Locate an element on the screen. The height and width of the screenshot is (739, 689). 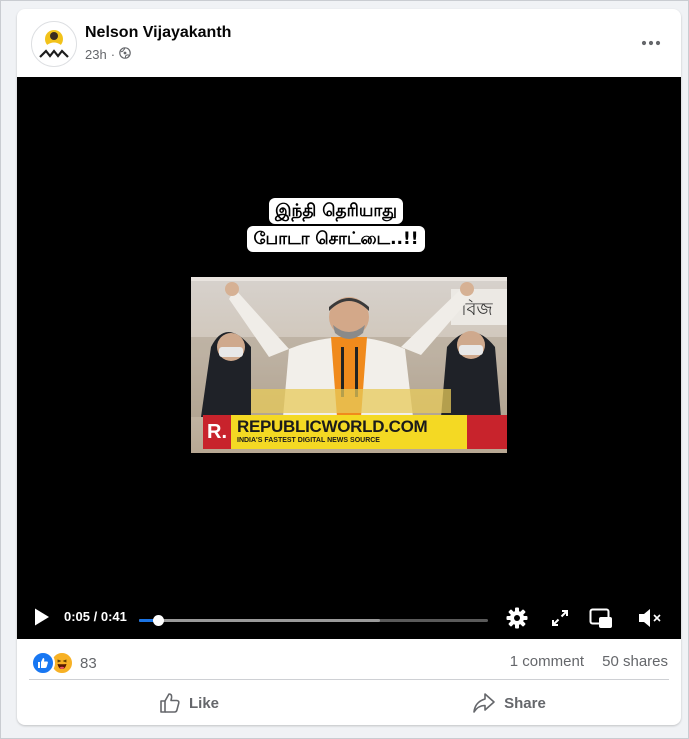
more-options-icon is located at coordinates (651, 43).